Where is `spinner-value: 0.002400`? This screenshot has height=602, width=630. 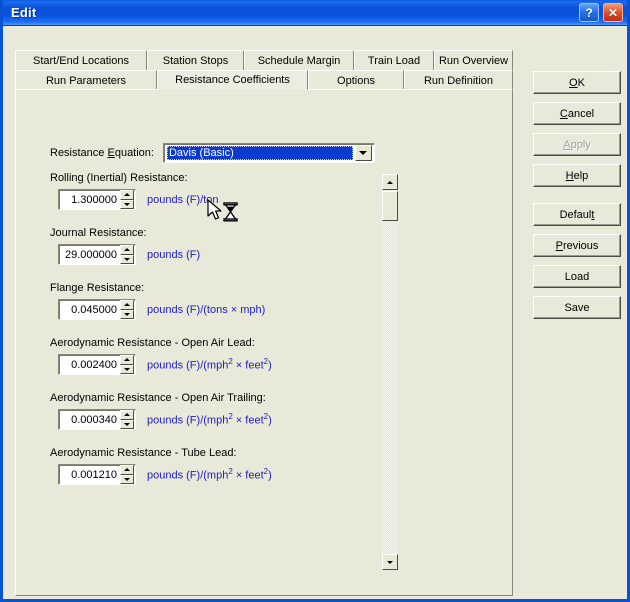
spinner-value: 0.002400 is located at coordinates (94, 364).